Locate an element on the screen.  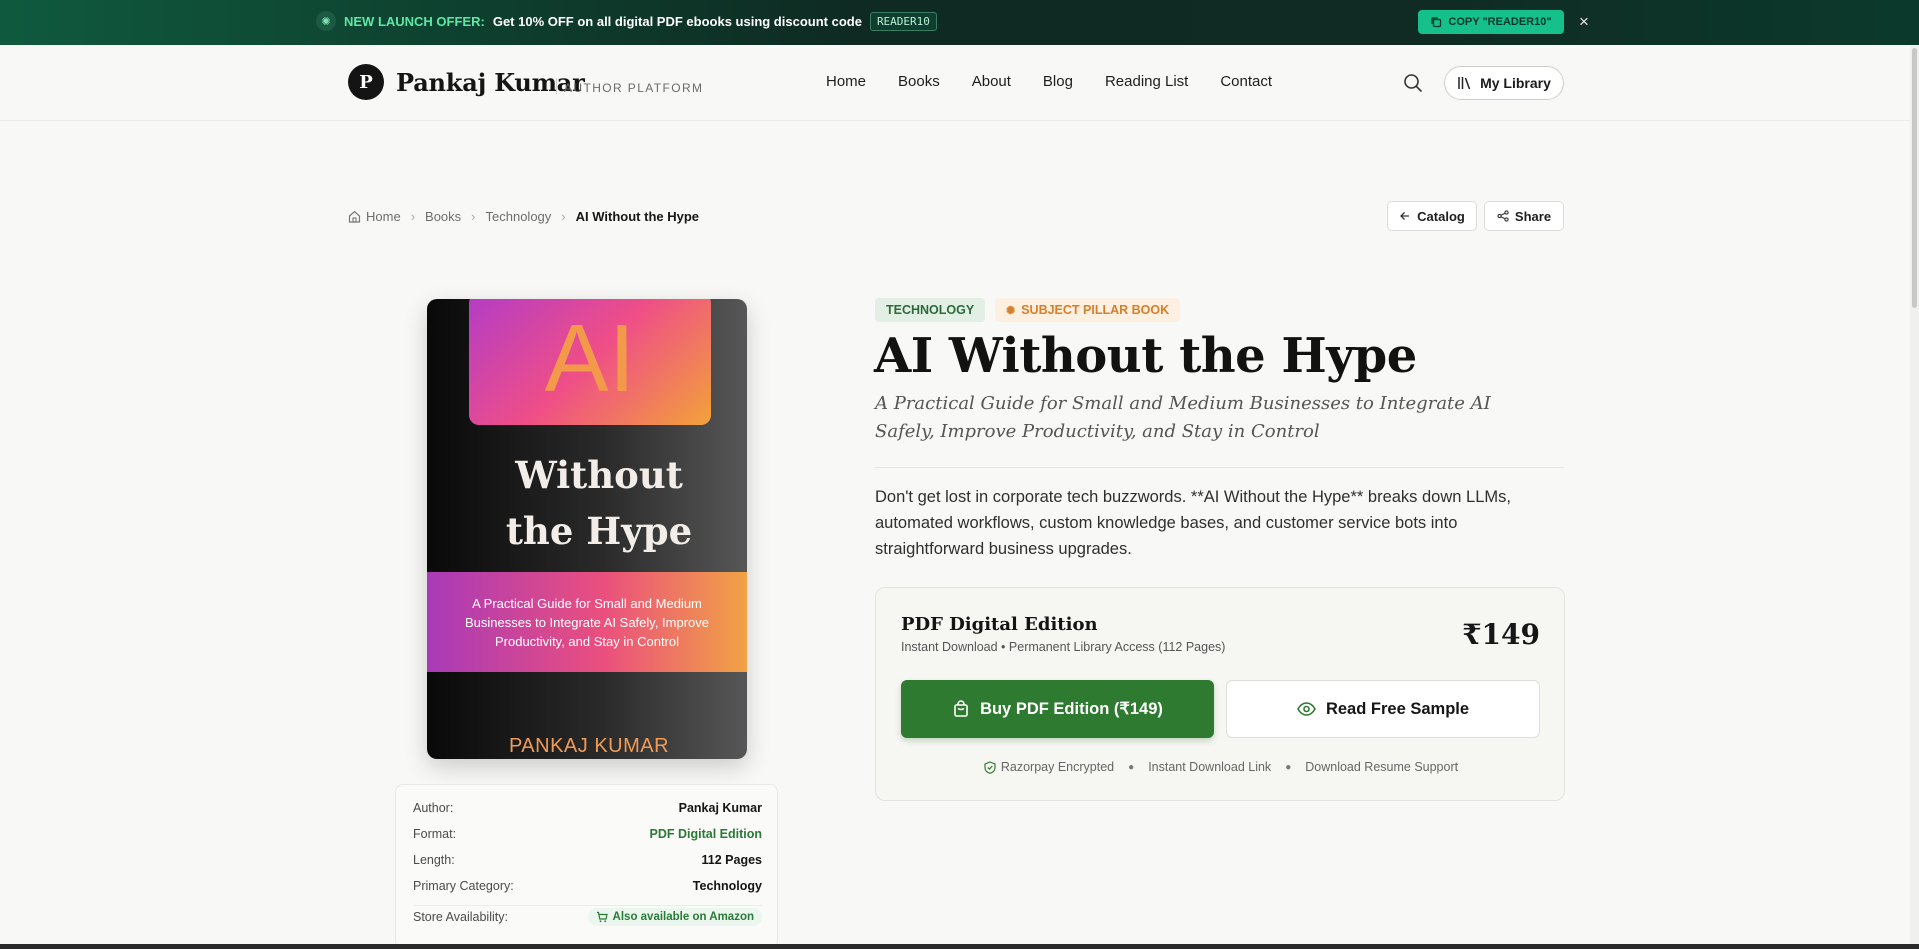
detail-value: Technology is located at coordinates (727, 886).